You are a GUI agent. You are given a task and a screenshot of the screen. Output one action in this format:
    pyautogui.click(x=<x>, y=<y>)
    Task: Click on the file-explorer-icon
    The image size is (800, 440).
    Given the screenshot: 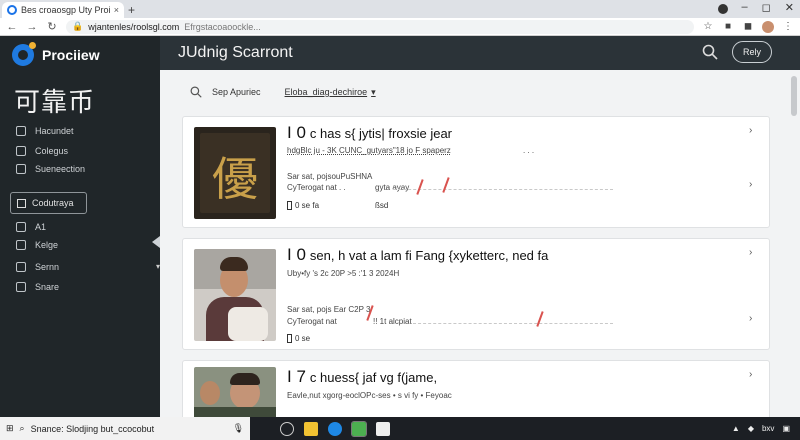 What is the action you would take?
    pyautogui.click(x=311, y=428)
    